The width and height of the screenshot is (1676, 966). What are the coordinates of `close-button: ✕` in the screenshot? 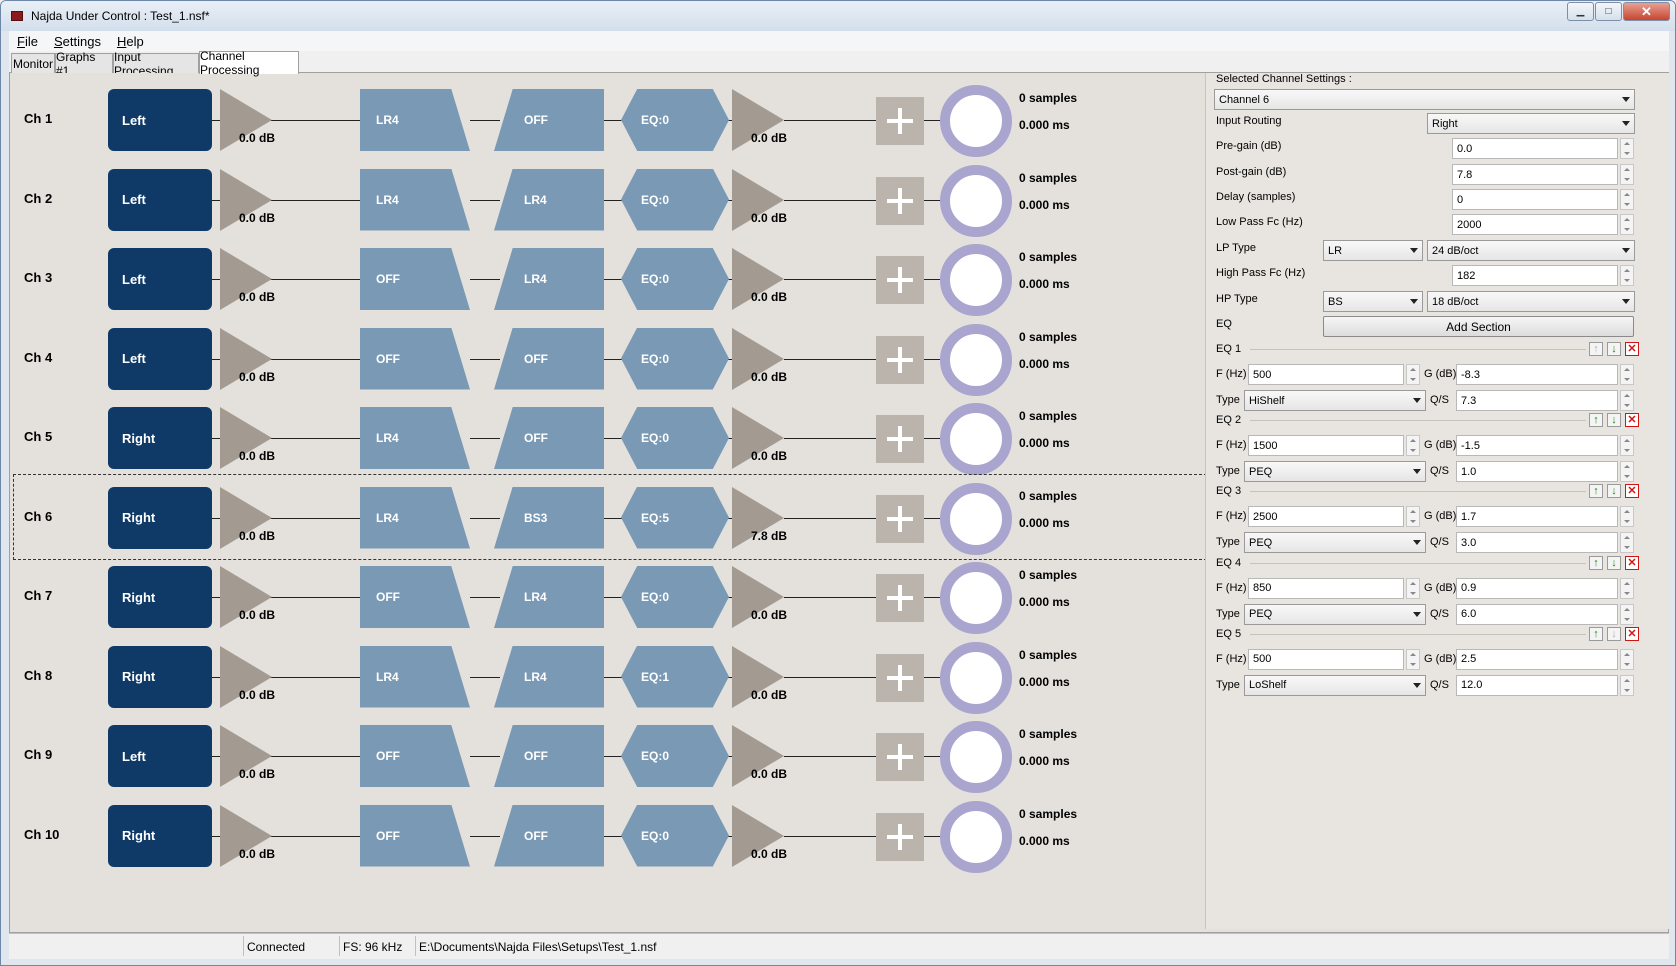 It's located at (1646, 11).